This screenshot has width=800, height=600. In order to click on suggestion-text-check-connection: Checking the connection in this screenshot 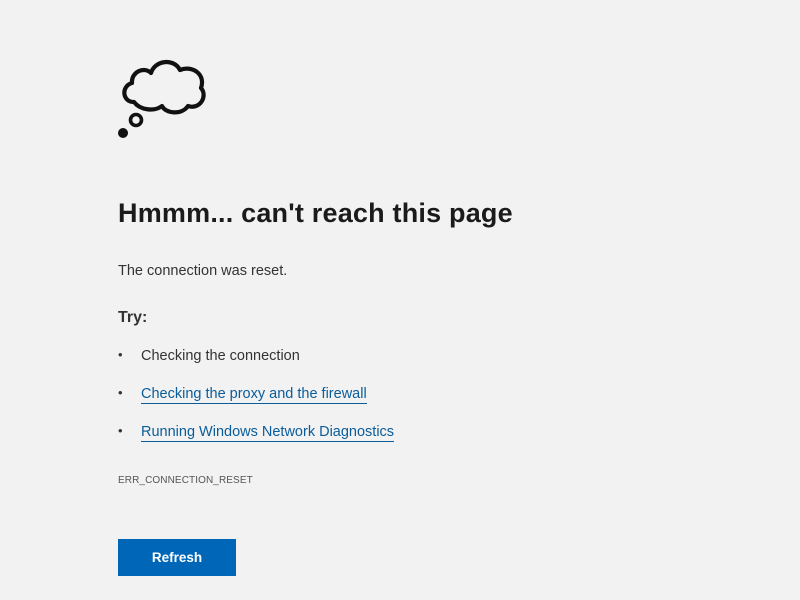, I will do `click(220, 356)`.